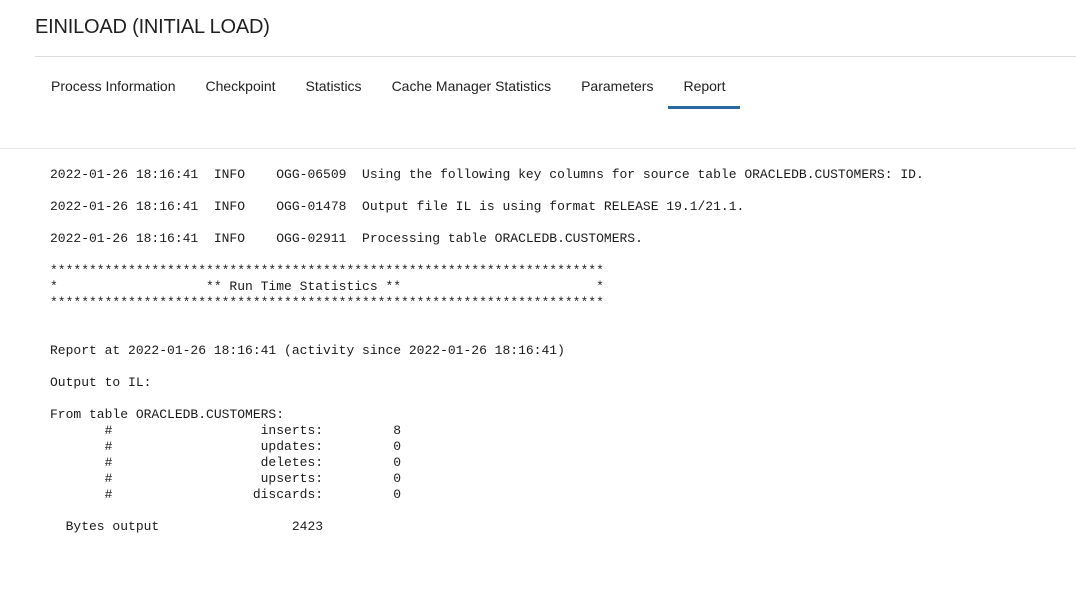  I want to click on tab-process-information: Process Information, so click(113, 89).